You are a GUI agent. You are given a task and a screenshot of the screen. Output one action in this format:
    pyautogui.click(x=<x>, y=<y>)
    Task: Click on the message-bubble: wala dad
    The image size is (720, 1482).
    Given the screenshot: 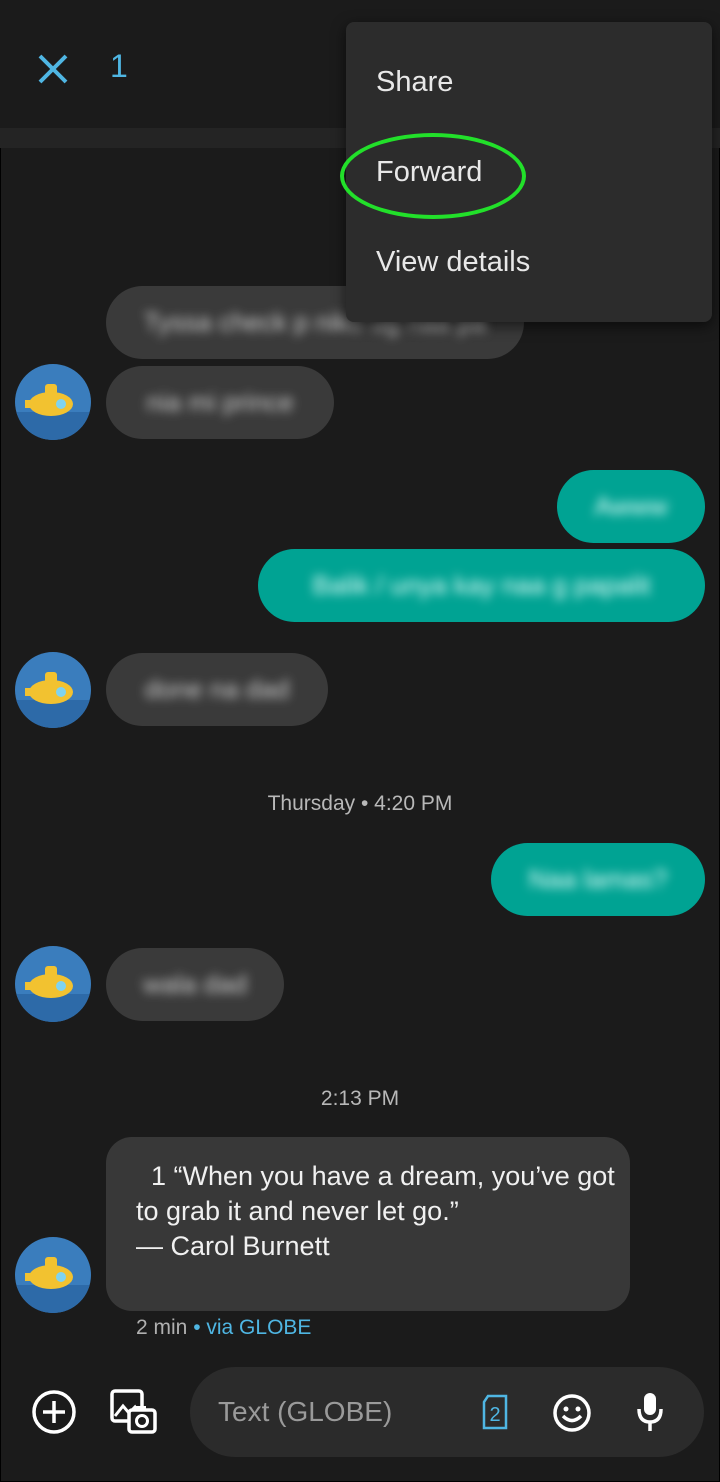 What is the action you would take?
    pyautogui.click(x=195, y=984)
    